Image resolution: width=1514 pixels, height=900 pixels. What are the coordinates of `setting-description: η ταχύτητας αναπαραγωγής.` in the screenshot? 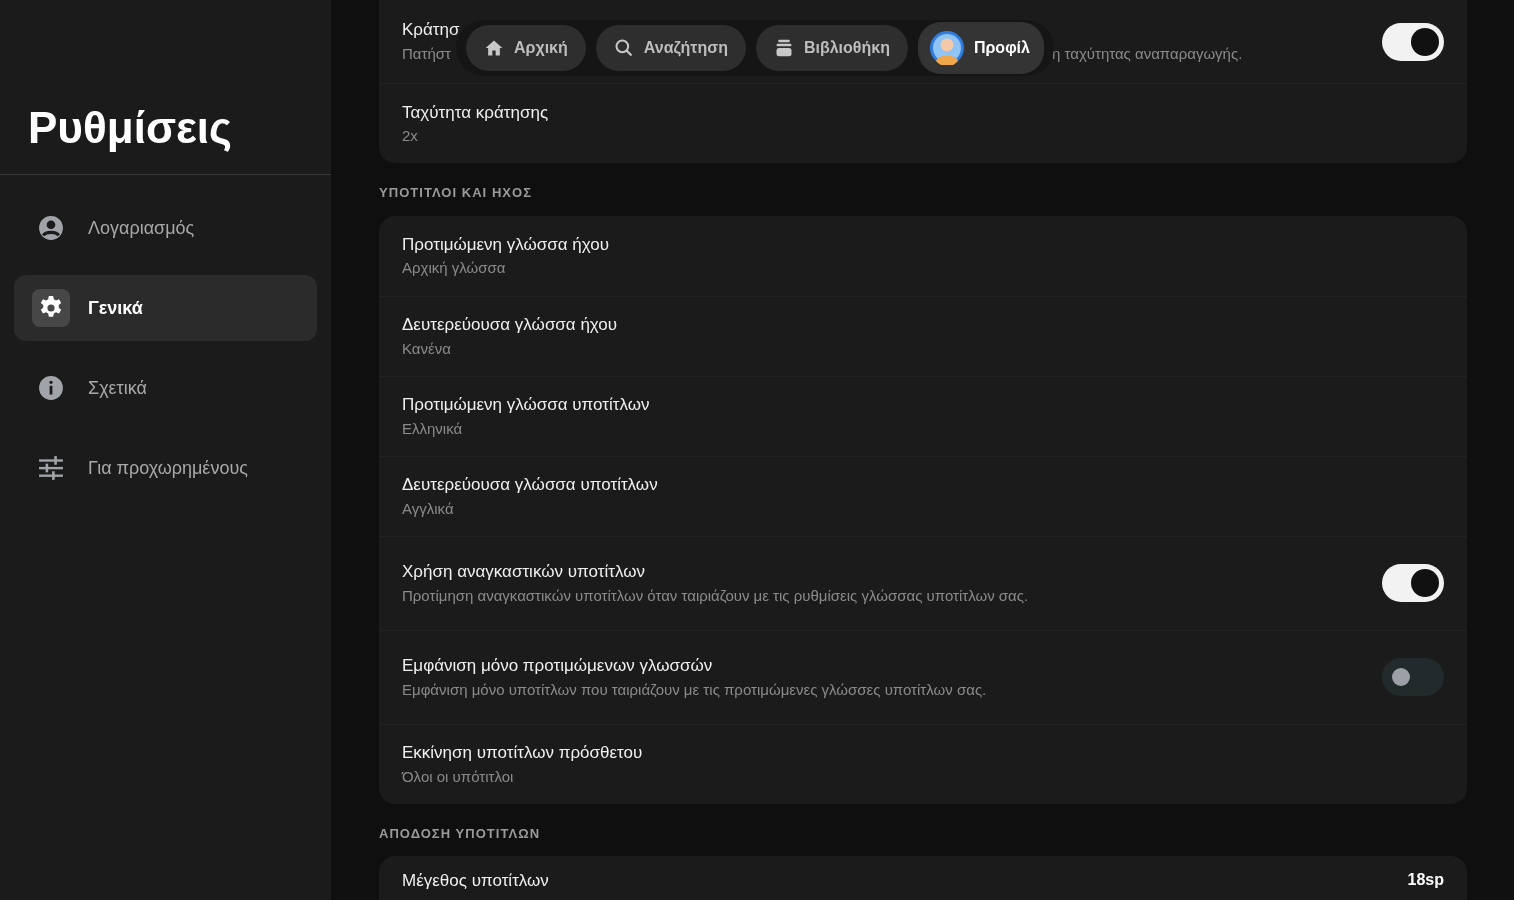 It's located at (1147, 54).